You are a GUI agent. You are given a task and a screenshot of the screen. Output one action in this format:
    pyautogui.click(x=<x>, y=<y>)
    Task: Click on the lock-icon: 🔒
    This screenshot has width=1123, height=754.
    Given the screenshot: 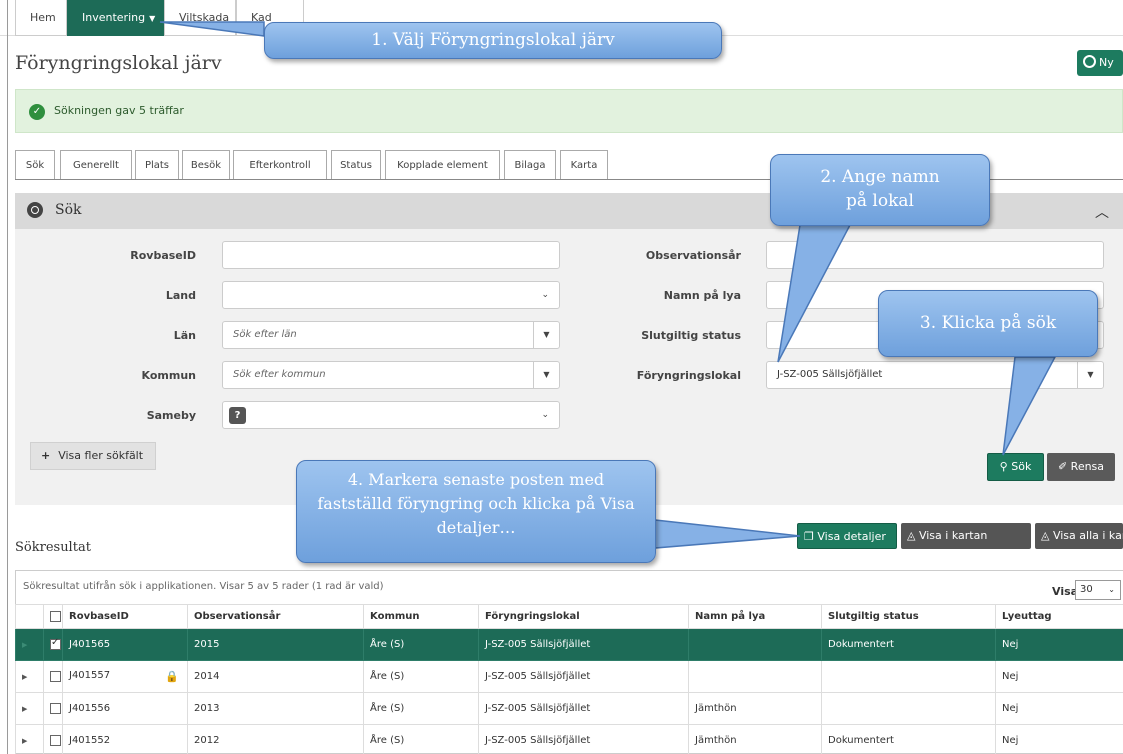 What is the action you would take?
    pyautogui.click(x=172, y=676)
    